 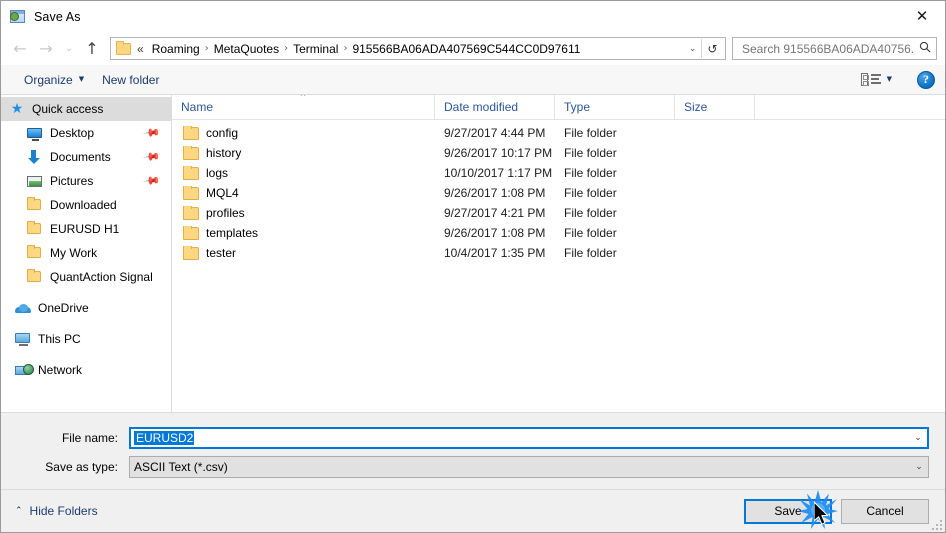 I want to click on dialog-footer: ⌃ Hide Folders Save Cancel, so click(x=473, y=510).